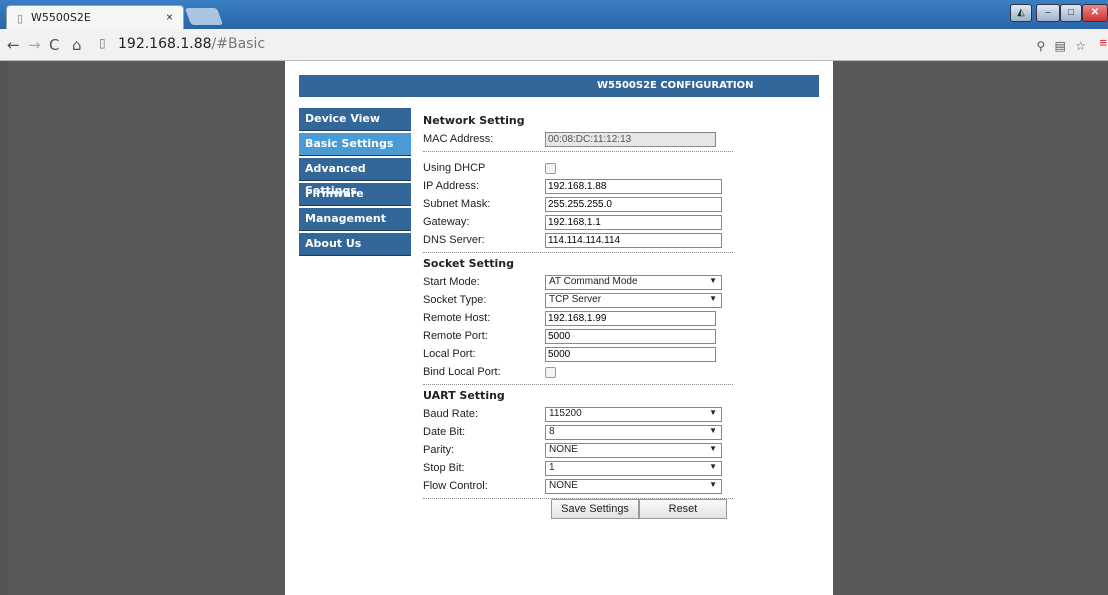 The height and width of the screenshot is (595, 1108). What do you see at coordinates (355, 144) in the screenshot?
I see `nav-basic-settings: Basic Settings` at bounding box center [355, 144].